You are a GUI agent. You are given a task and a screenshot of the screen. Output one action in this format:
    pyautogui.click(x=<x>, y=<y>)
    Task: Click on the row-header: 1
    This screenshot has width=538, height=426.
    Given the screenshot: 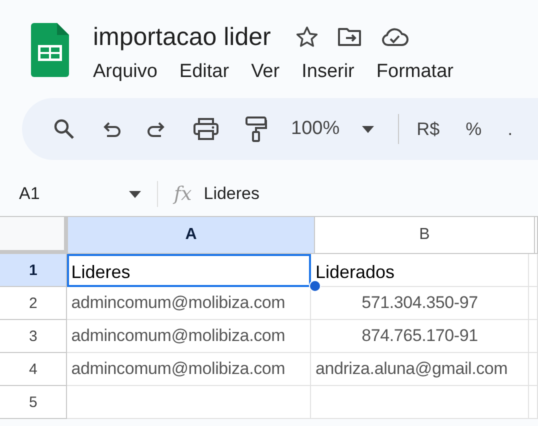 What is the action you would take?
    pyautogui.click(x=34, y=270)
    